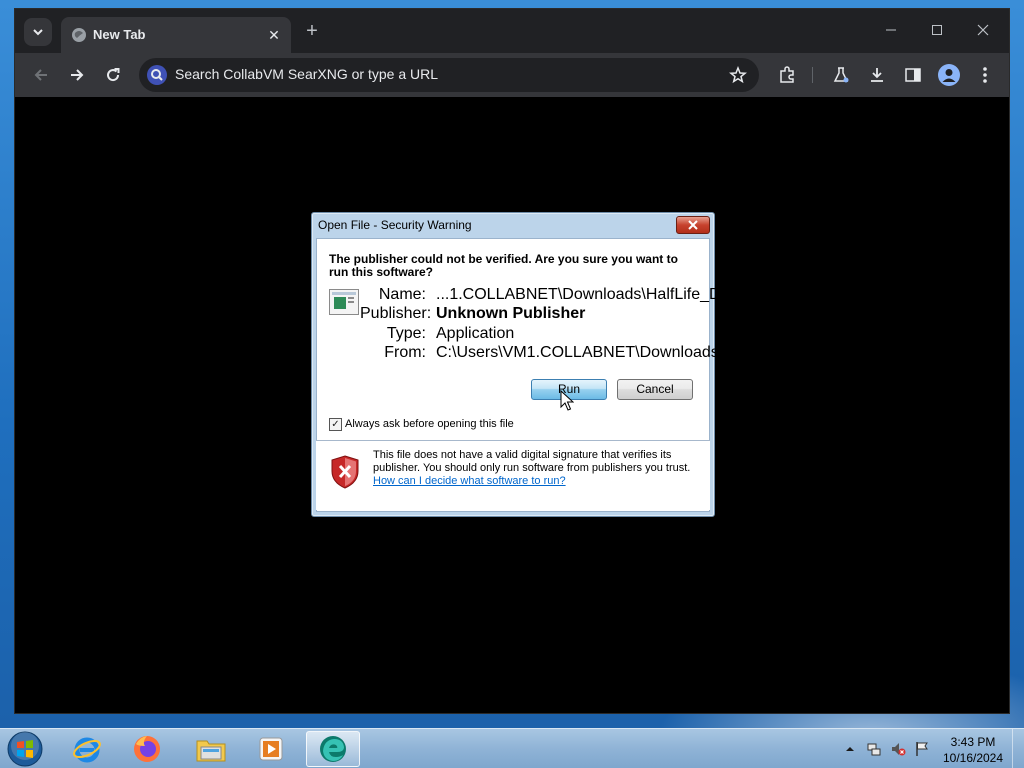 The height and width of the screenshot is (768, 1024). I want to click on maximize-icon, so click(937, 30).